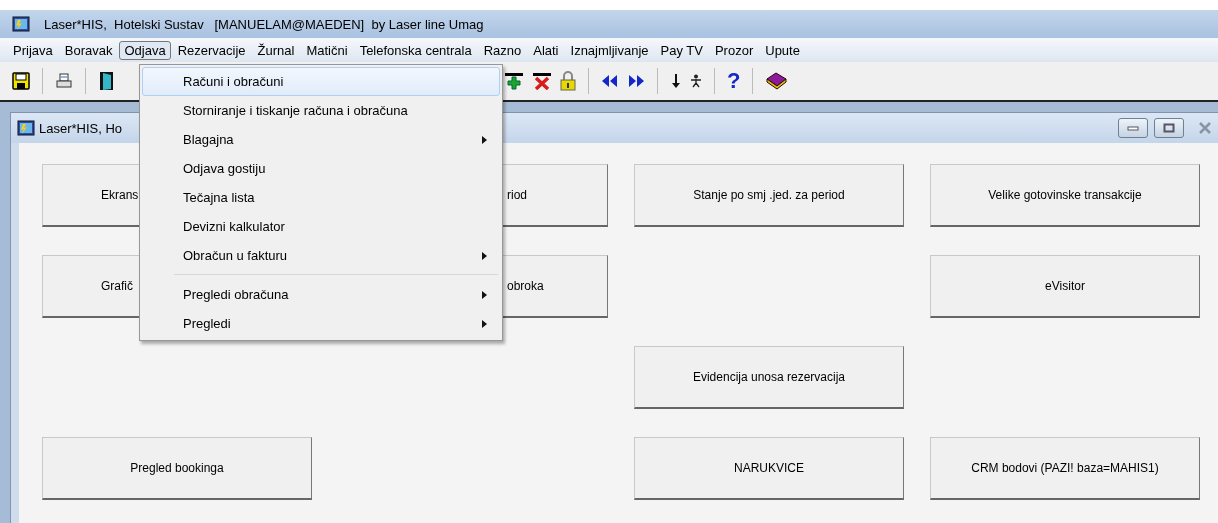  I want to click on window-title: Laser*HIS, Hotelski Sustav [MANUELAM@MAEDEN] by Laser line Umag, so click(264, 24).